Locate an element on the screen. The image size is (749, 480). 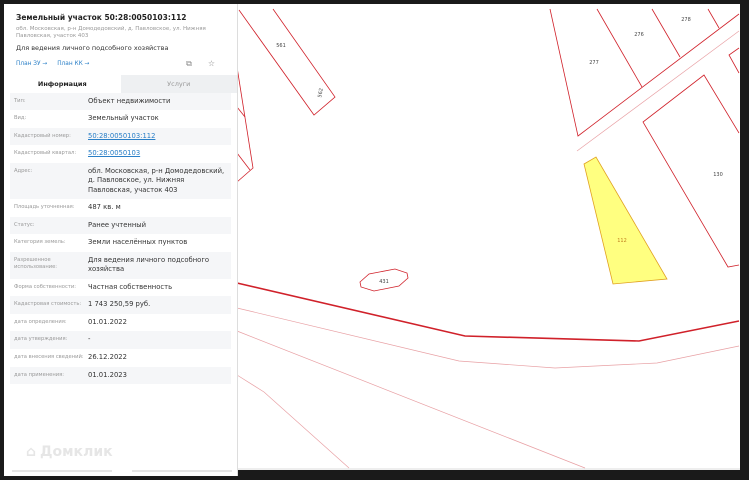
row-value: Земли населённых пунктов is located at coordinates (138, 242).